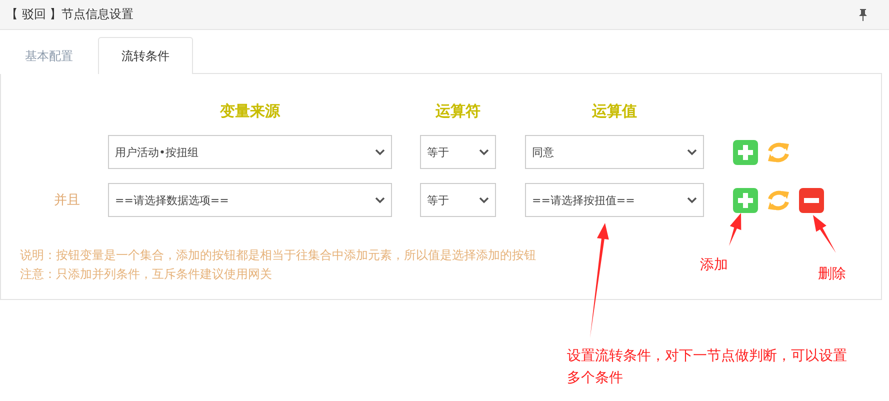  I want to click on tab: 流转条件, so click(145, 55).